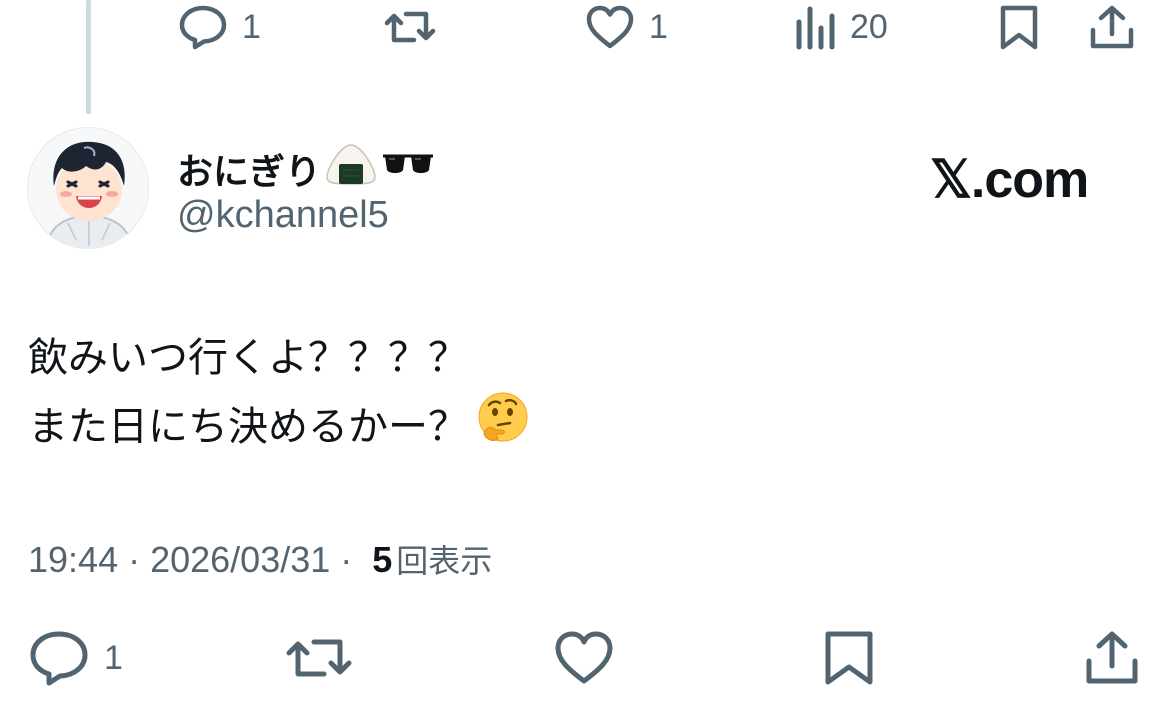 The width and height of the screenshot is (1169, 706). Describe the element at coordinates (815, 27) in the screenshot. I see `analytics-icon` at that location.